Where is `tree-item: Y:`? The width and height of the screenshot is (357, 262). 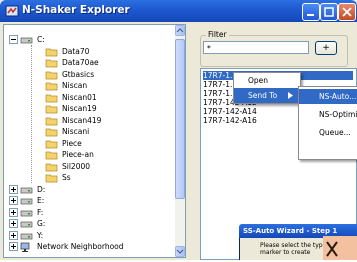
tree-item: Y: is located at coordinates (89, 235).